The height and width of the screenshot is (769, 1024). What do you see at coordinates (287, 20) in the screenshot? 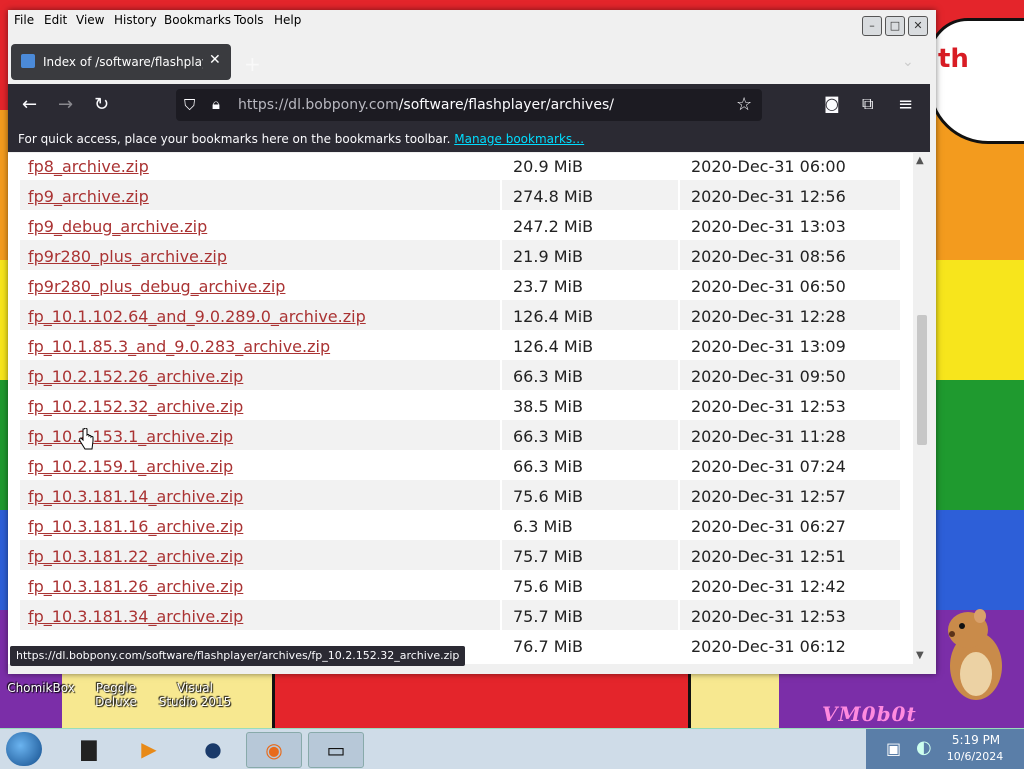
I see `menu-help: Help` at bounding box center [287, 20].